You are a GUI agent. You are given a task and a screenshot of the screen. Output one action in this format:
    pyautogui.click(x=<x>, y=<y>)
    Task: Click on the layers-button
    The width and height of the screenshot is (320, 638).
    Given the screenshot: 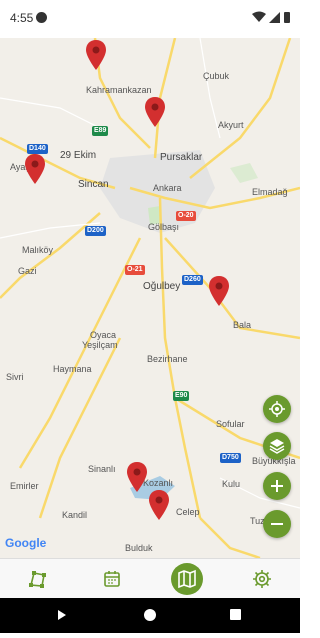 What is the action you would take?
    pyautogui.click(x=277, y=446)
    